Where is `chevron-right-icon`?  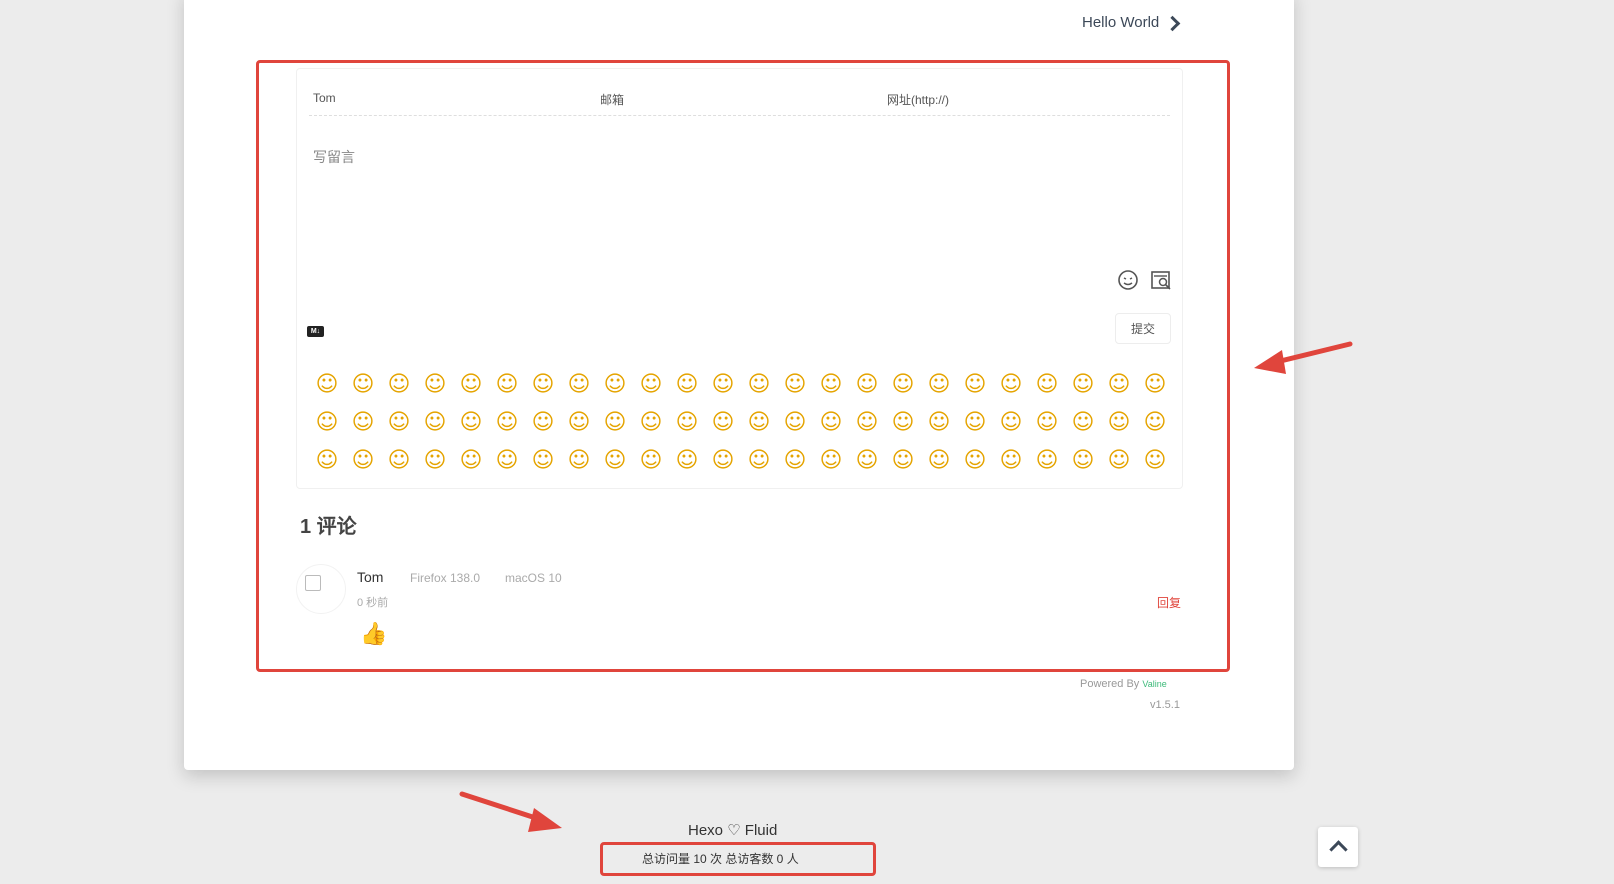 chevron-right-icon is located at coordinates (1172, 23).